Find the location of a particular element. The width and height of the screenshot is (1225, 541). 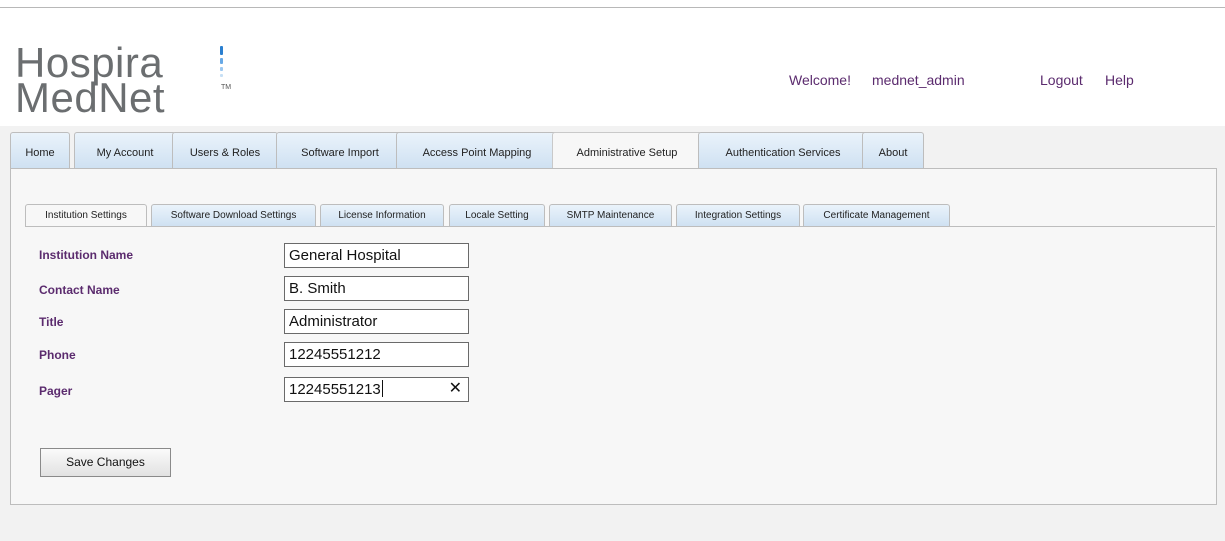

pager-label: Pager is located at coordinates (56, 391).